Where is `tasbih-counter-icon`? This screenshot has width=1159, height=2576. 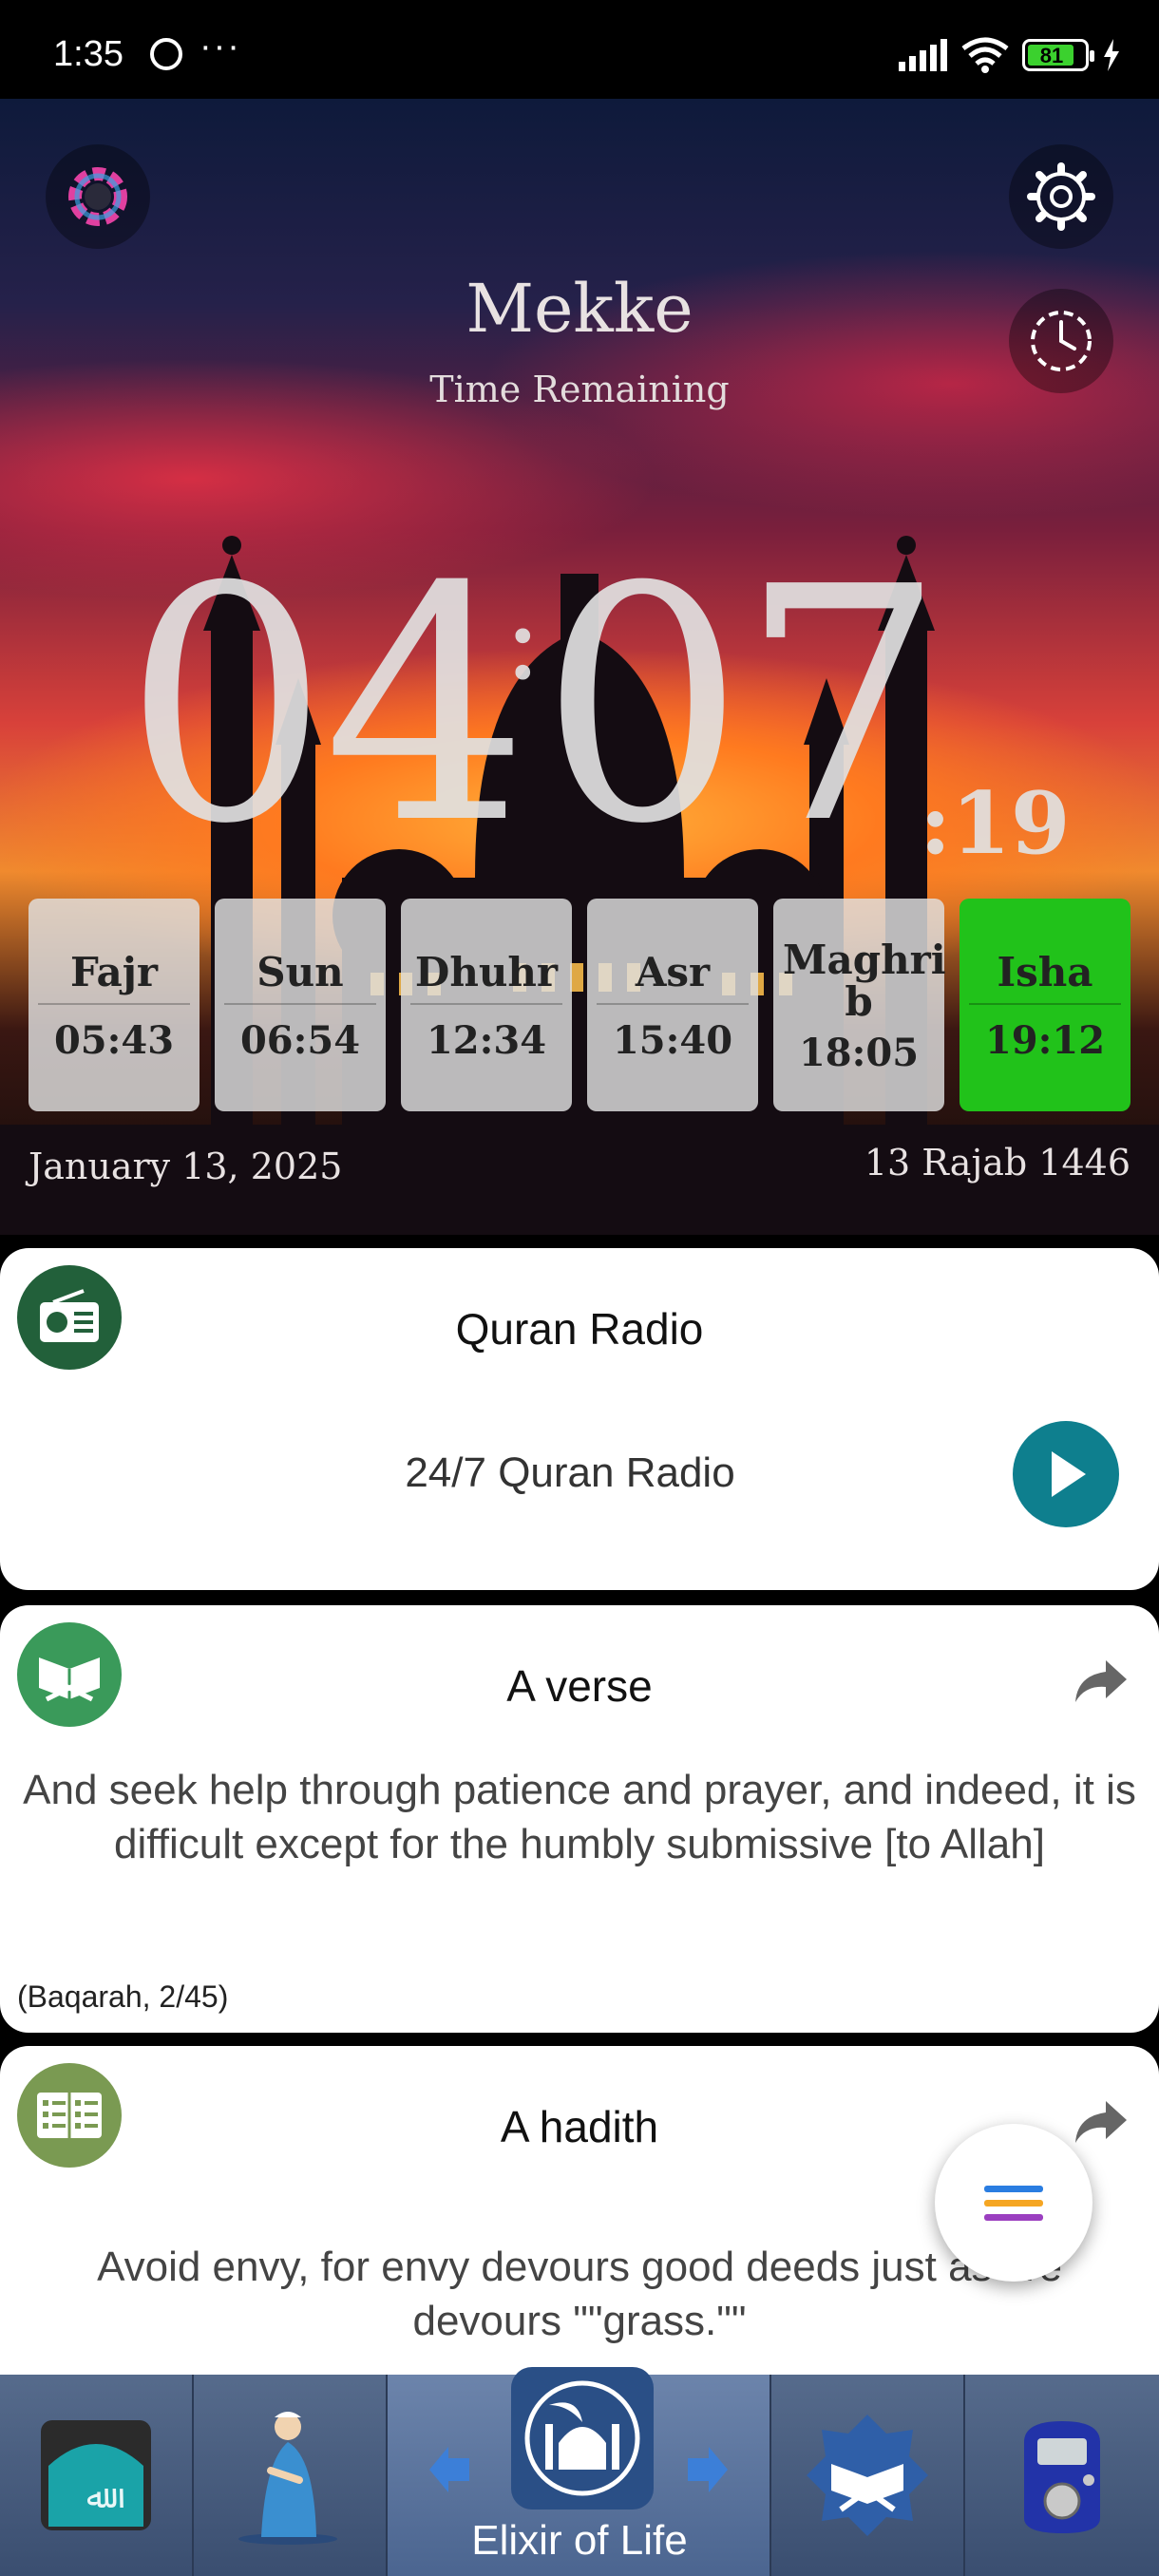 tasbih-counter-icon is located at coordinates (1062, 2477).